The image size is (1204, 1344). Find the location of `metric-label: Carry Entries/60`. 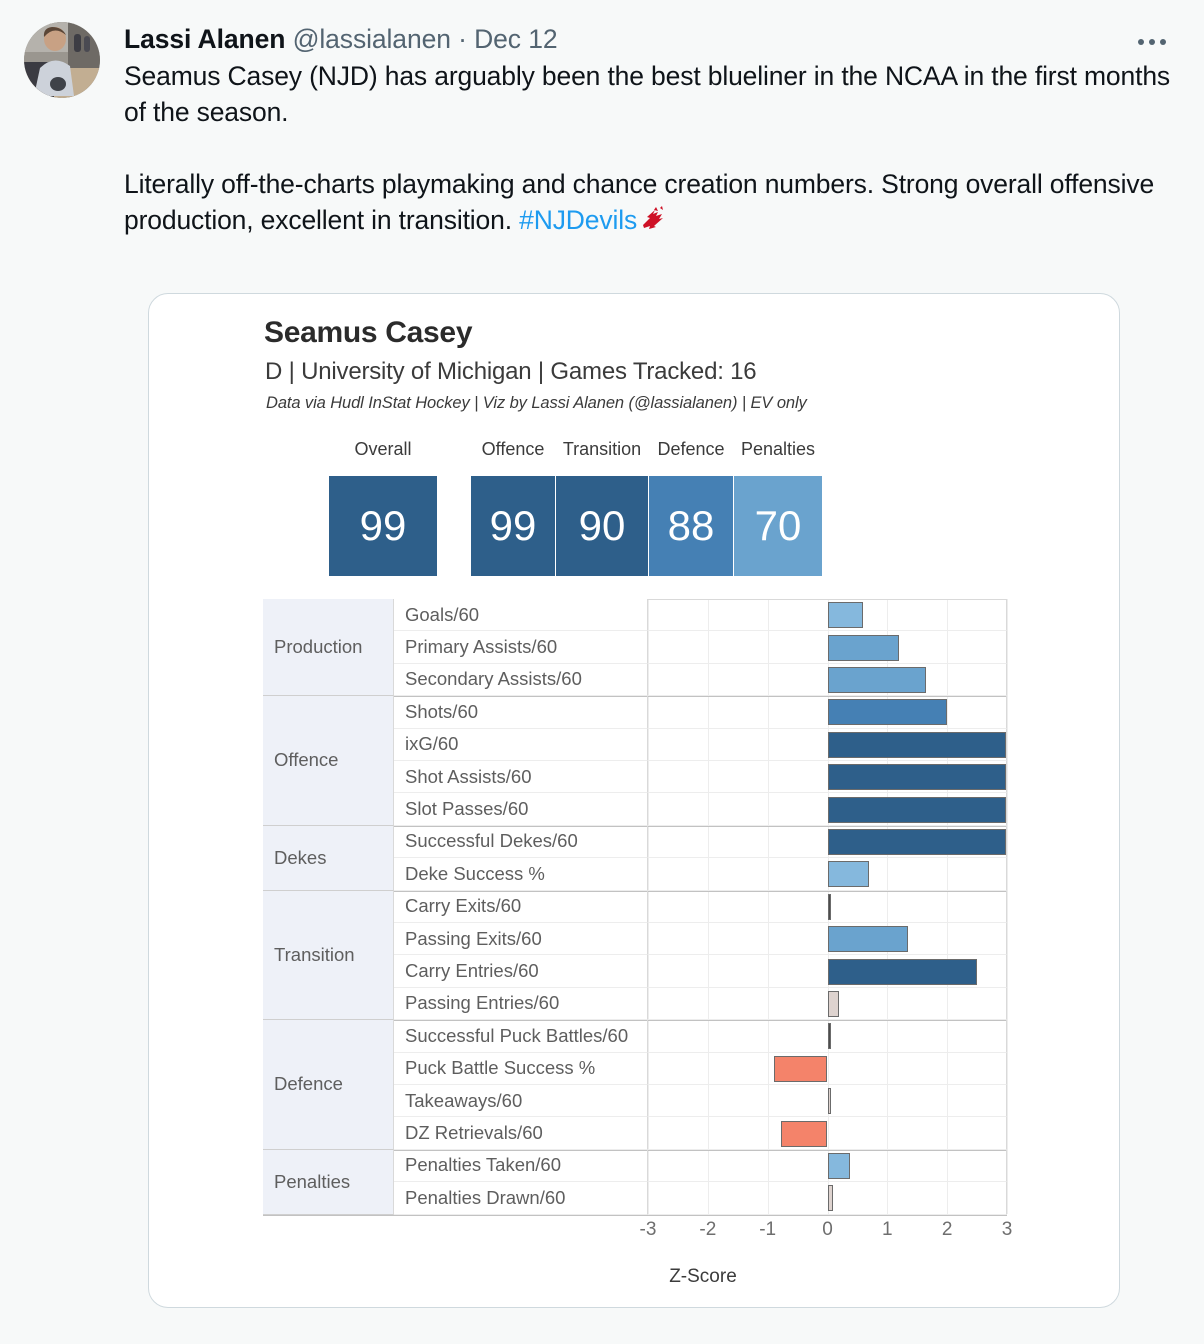

metric-label: Carry Entries/60 is located at coordinates (521, 971).